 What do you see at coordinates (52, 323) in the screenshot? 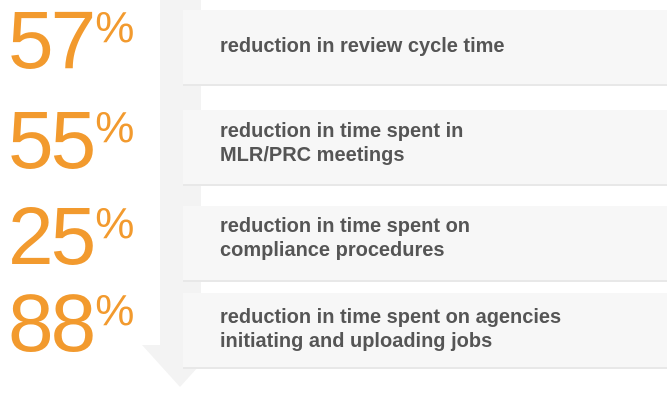
I see `stat-number: 88` at bounding box center [52, 323].